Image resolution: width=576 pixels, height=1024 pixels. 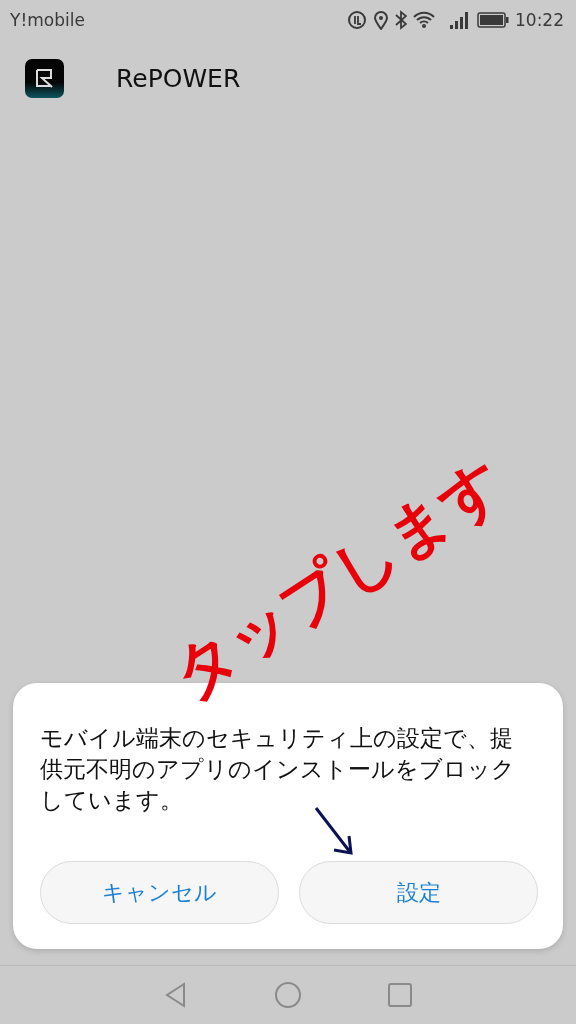 What do you see at coordinates (44, 78) in the screenshot?
I see `app-logo-icon` at bounding box center [44, 78].